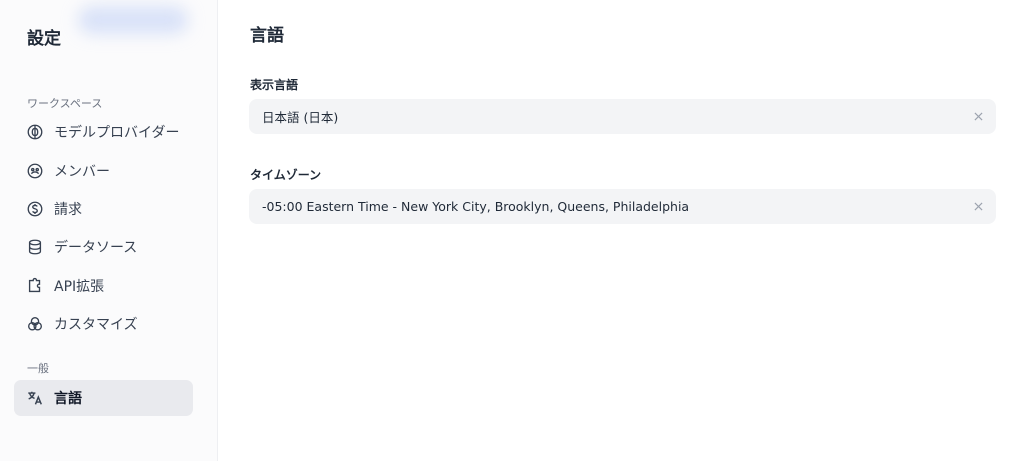 The height and width of the screenshot is (461, 1024). I want to click on sidebar-item-label: 言語, so click(68, 399).